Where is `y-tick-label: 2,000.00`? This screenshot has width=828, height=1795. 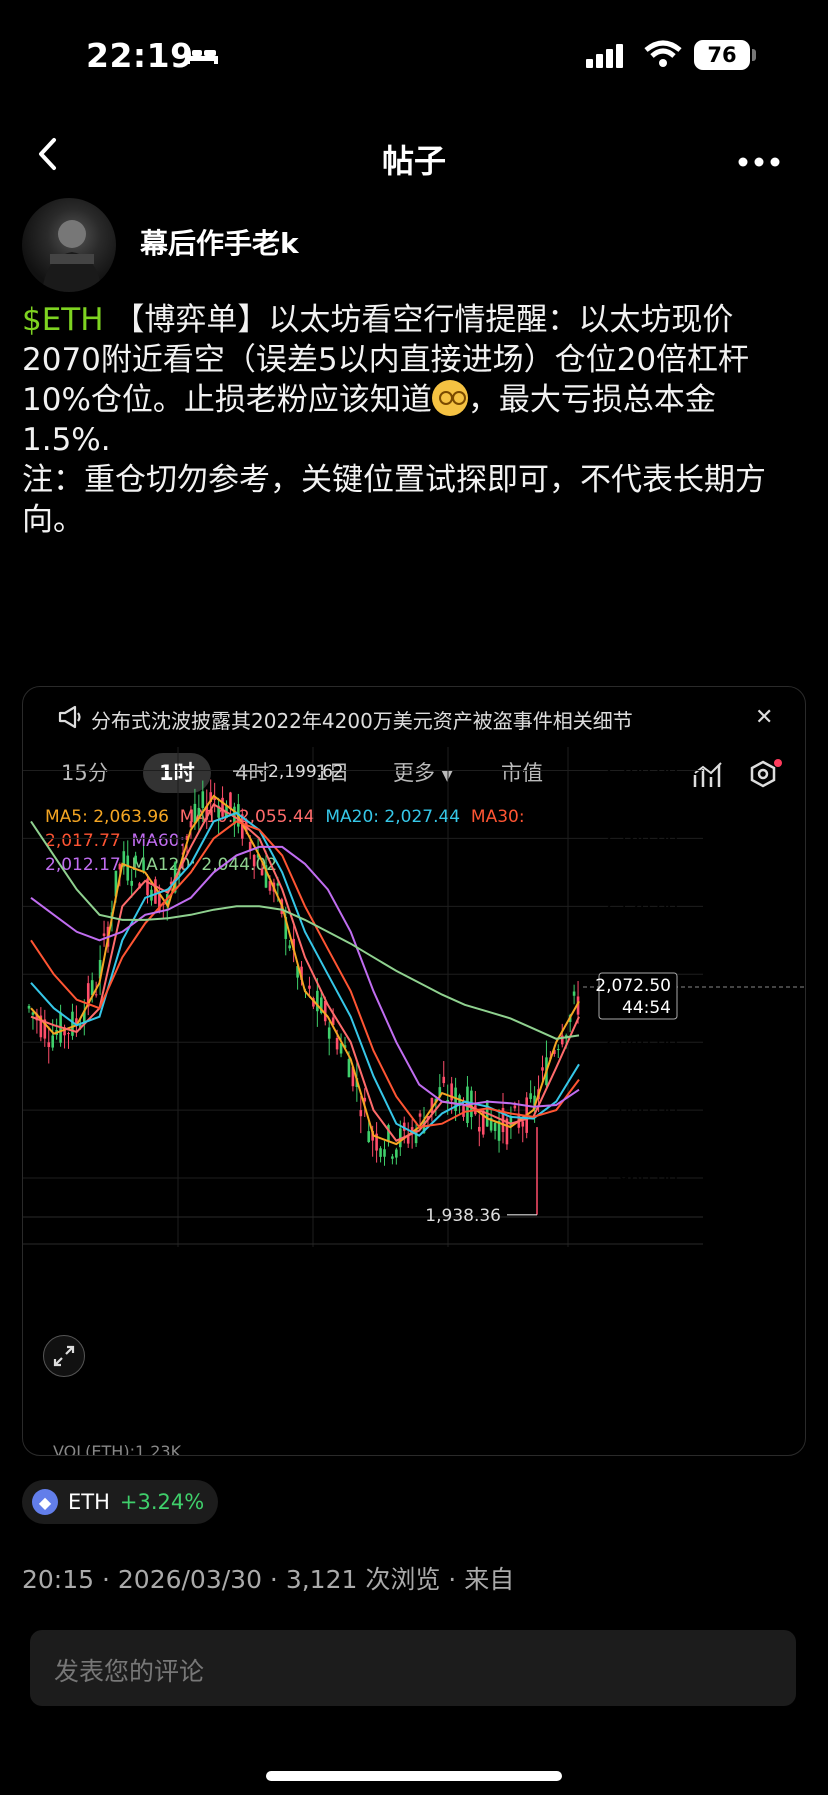 y-tick-label: 2,000.00 is located at coordinates (640, 1111).